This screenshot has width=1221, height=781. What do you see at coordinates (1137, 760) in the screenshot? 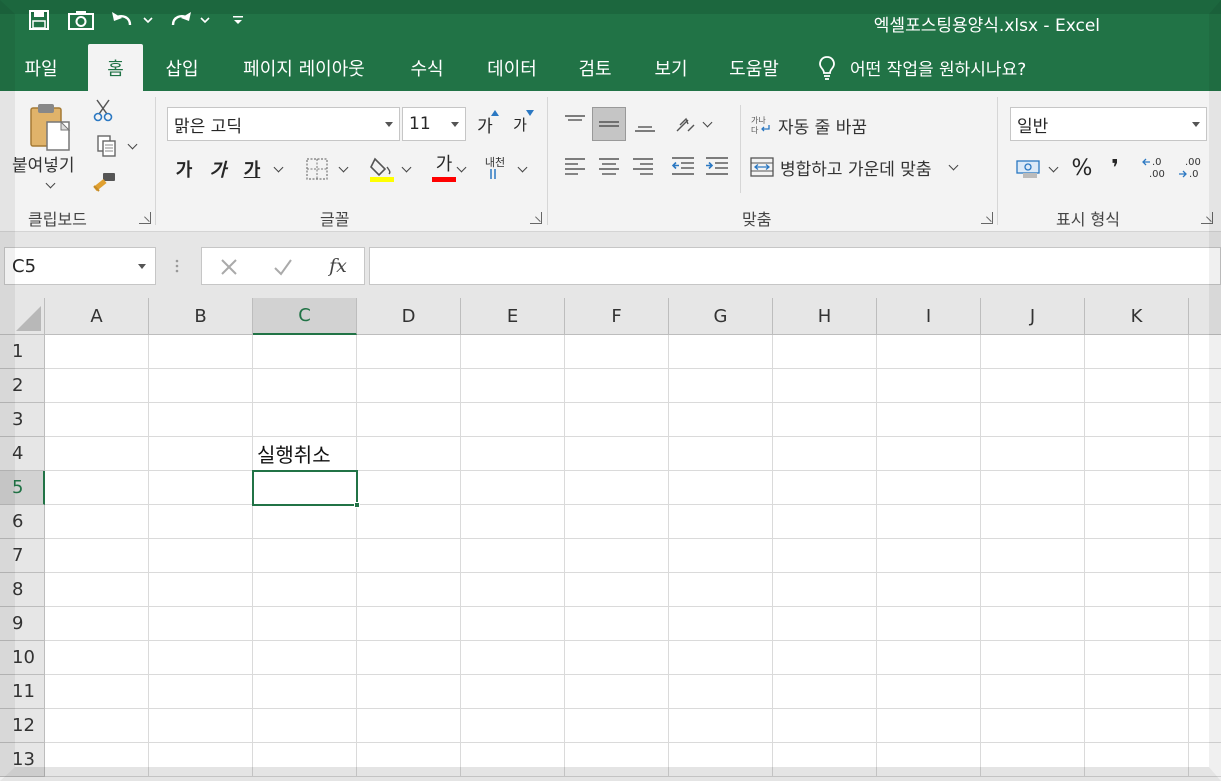
I see `cell-k13` at bounding box center [1137, 760].